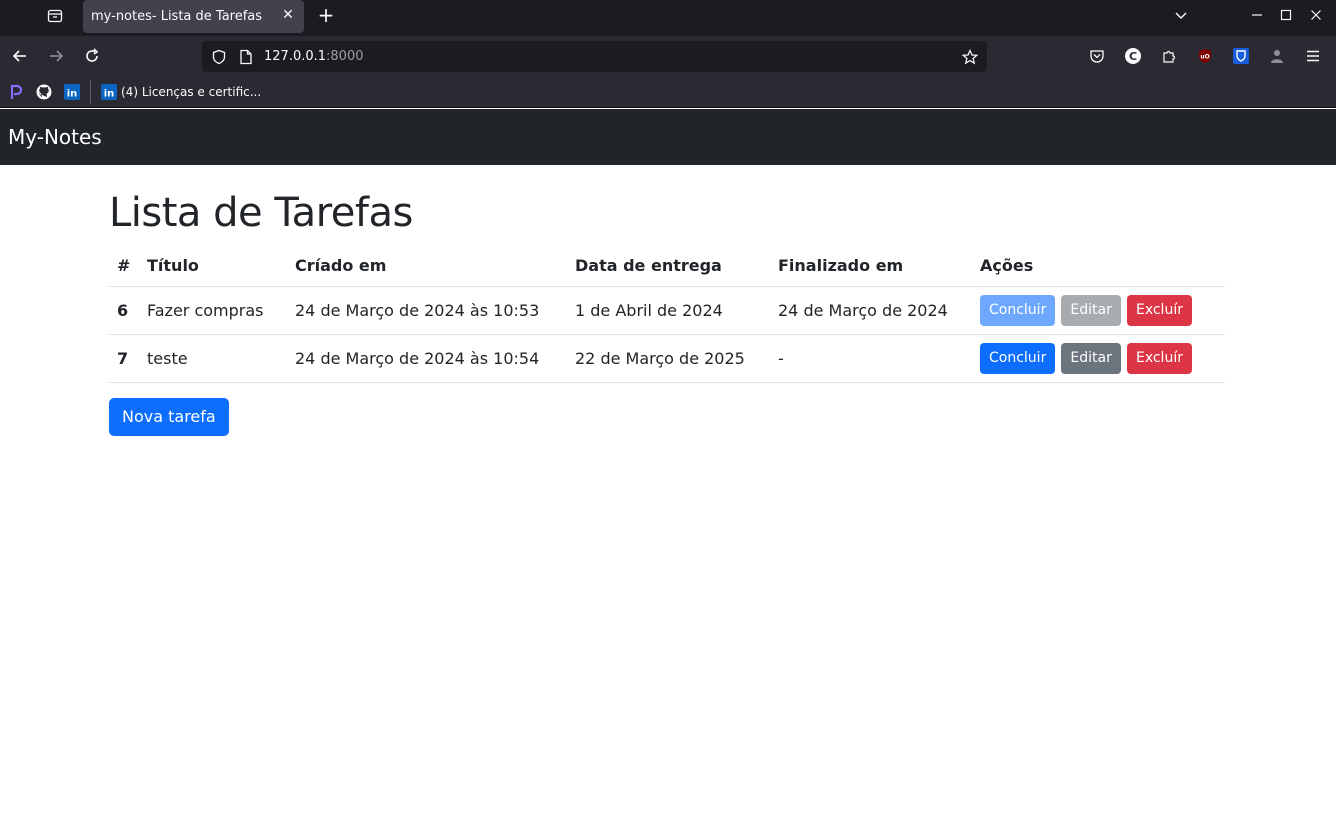 This screenshot has height=819, width=1336. Describe the element at coordinates (219, 57) in the screenshot. I see `shield-icon` at that location.